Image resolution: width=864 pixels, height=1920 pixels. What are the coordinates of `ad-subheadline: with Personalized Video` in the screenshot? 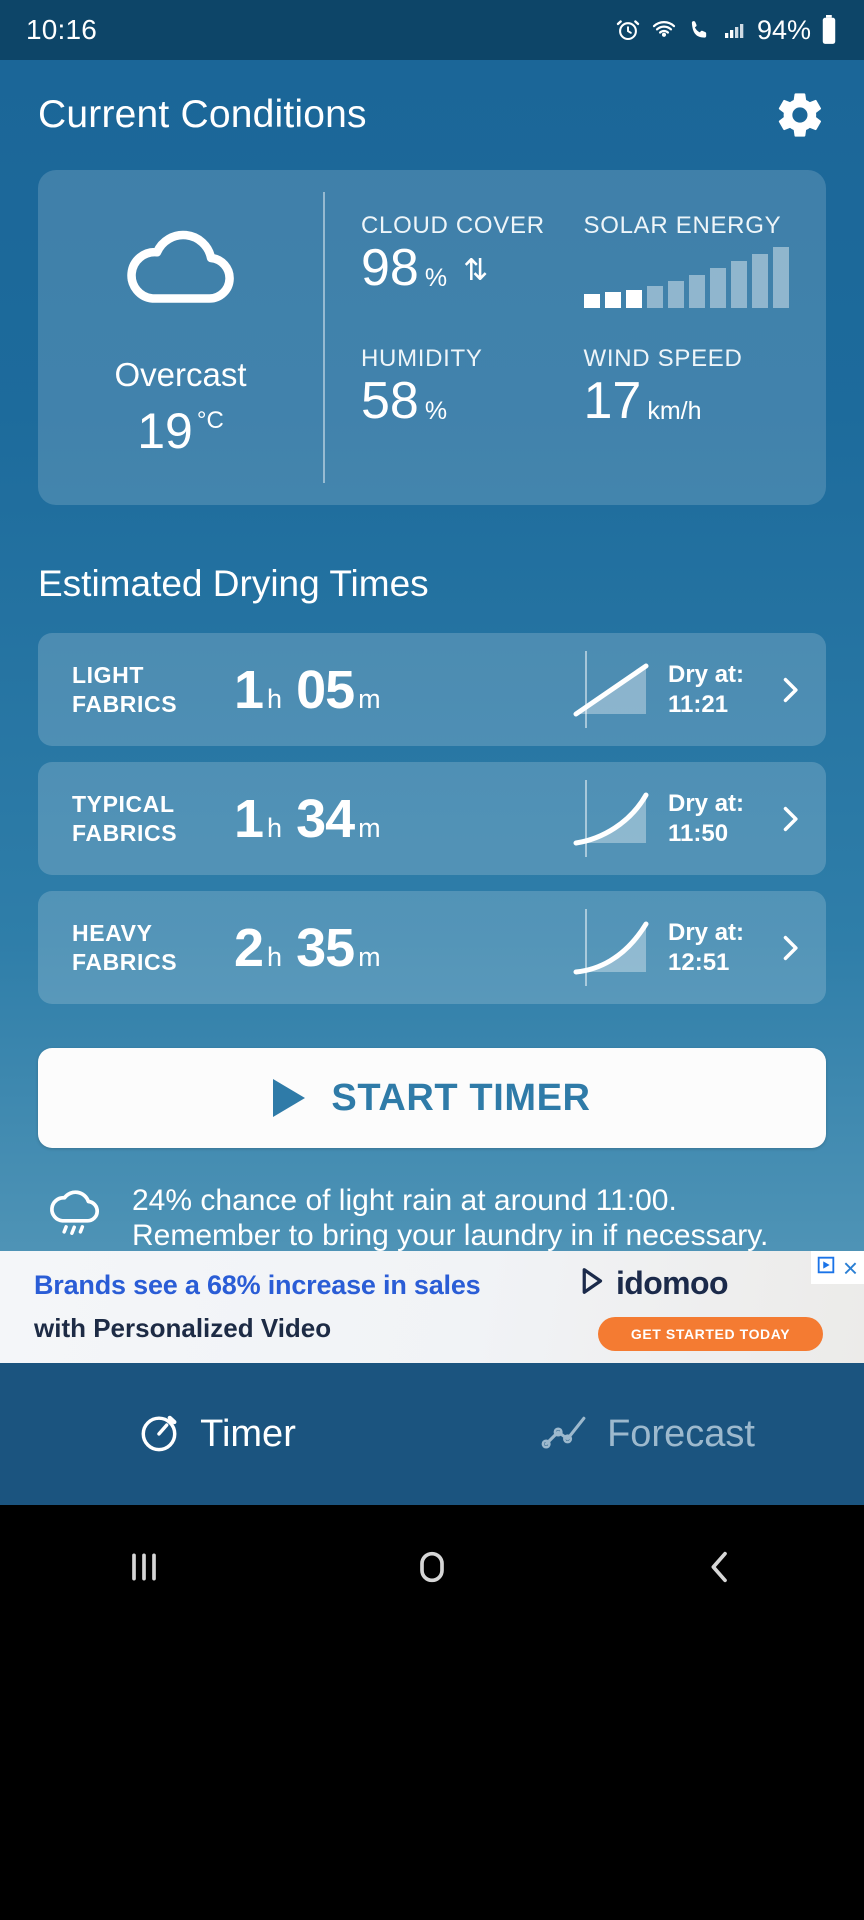 It's located at (183, 1328).